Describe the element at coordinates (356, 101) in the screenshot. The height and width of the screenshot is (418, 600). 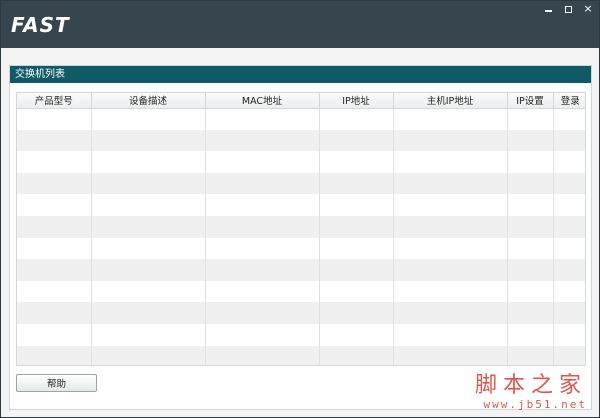
I see `col-header-ip: IP地址` at that location.